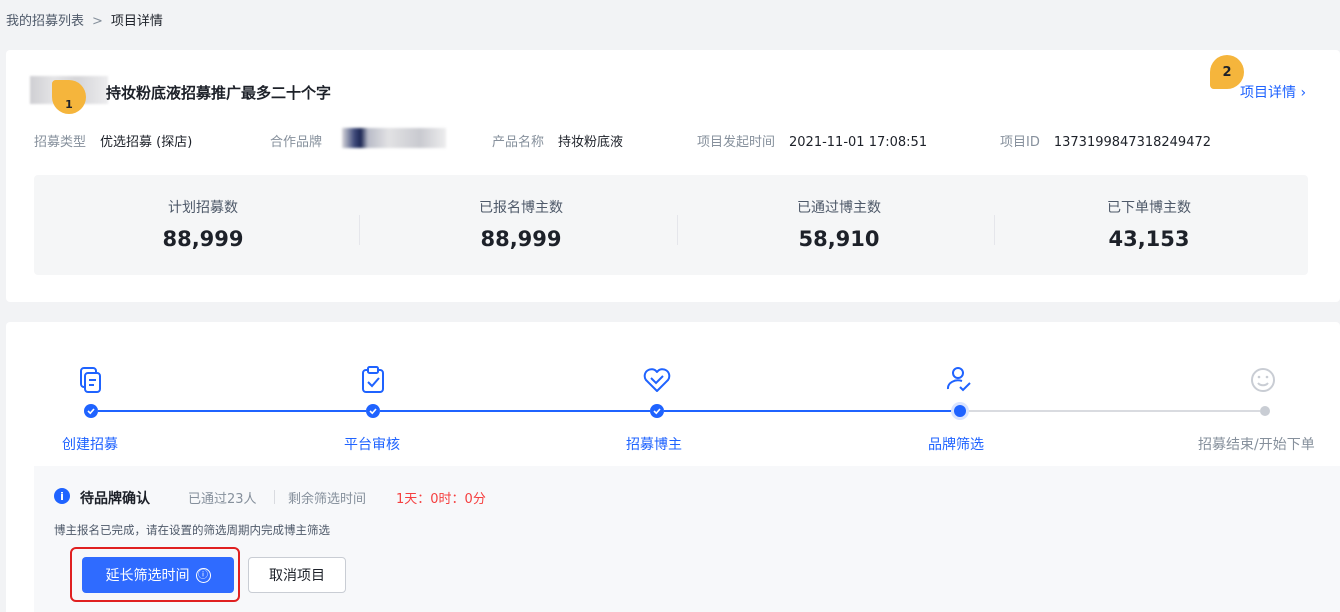  I want to click on info-value: 优选招募 (探店), so click(146, 142).